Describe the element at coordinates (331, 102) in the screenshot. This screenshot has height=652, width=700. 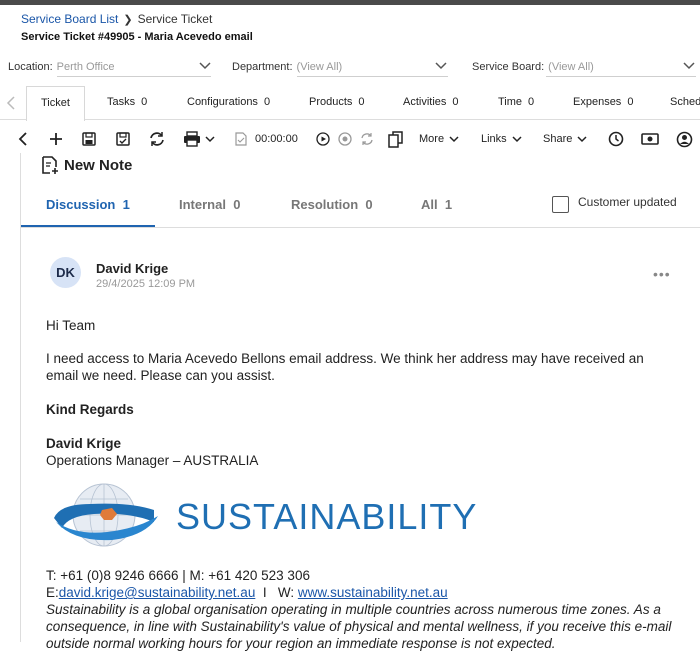
I see `tab-label: Products` at that location.